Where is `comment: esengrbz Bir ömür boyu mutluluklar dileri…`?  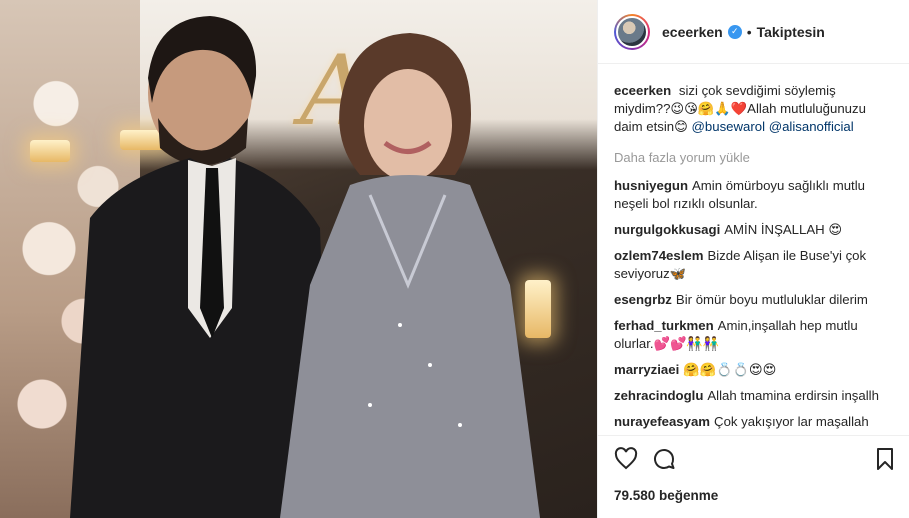
comment: esengrbz Bir ömür boyu mutluluklar dileri… is located at coordinates (753, 300).